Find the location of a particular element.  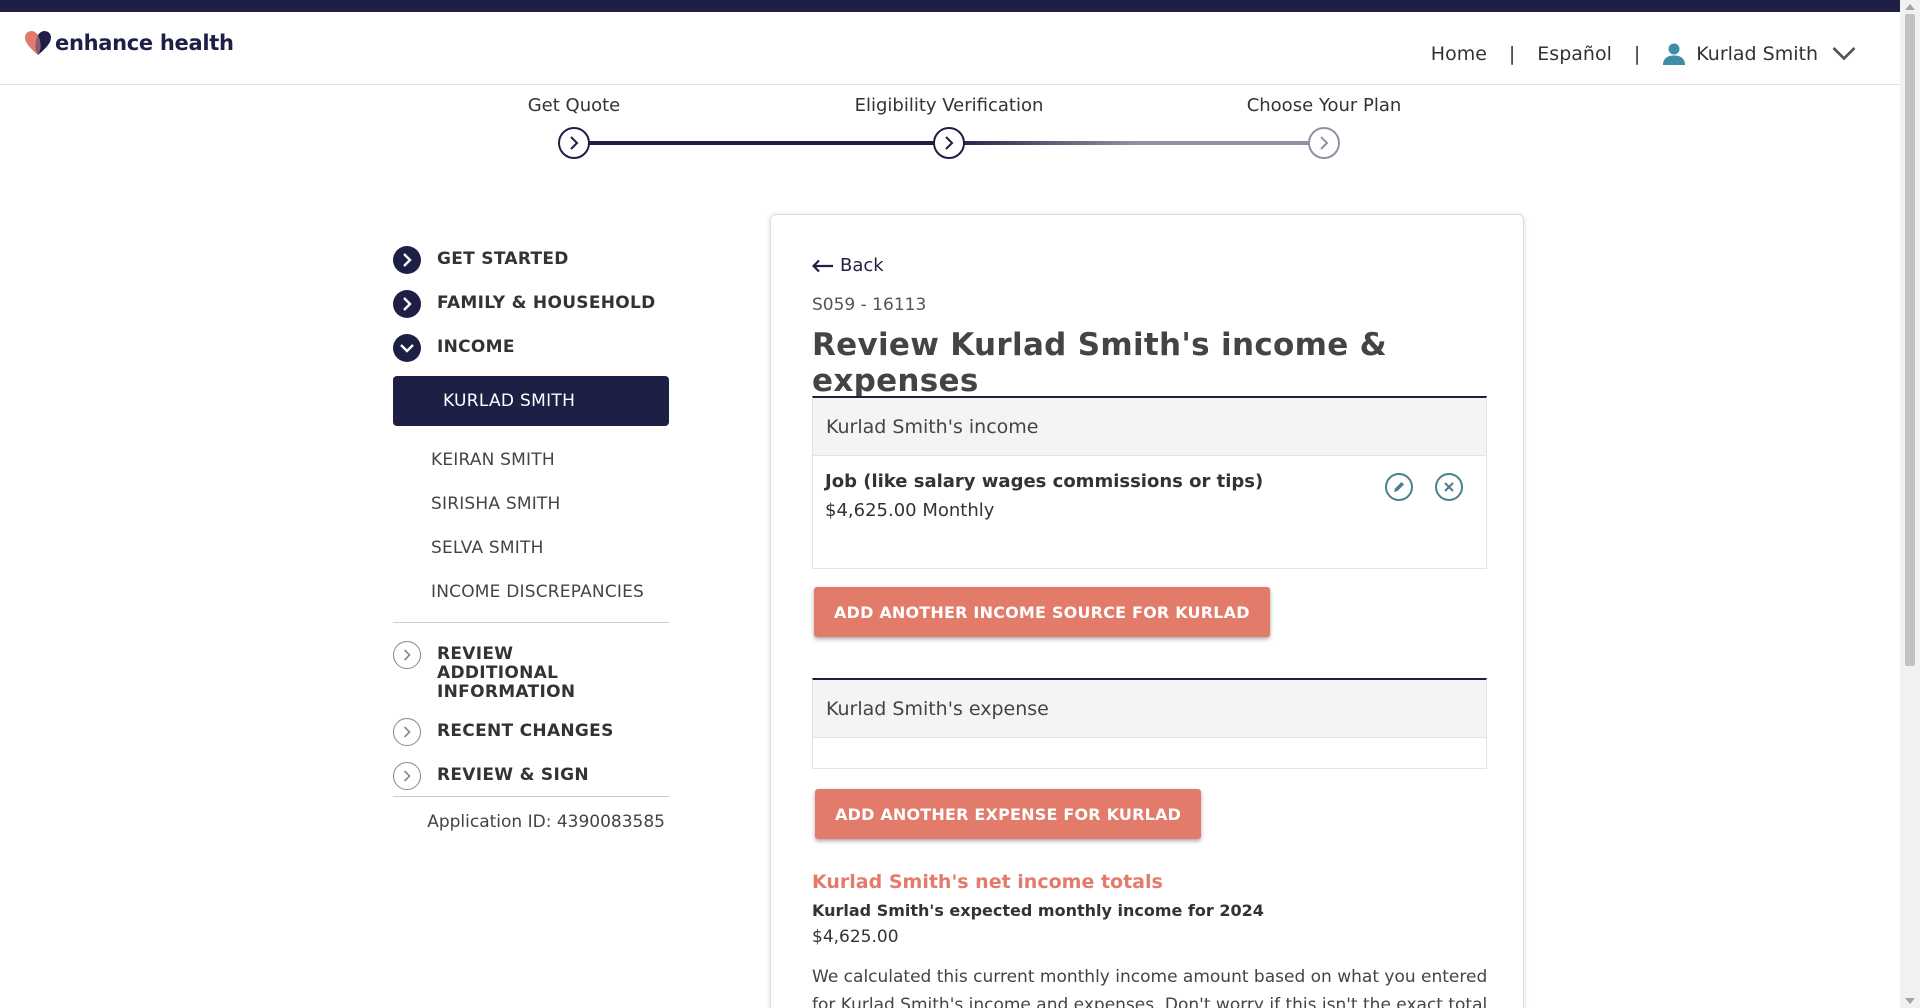

edit-income-button is located at coordinates (1399, 487).